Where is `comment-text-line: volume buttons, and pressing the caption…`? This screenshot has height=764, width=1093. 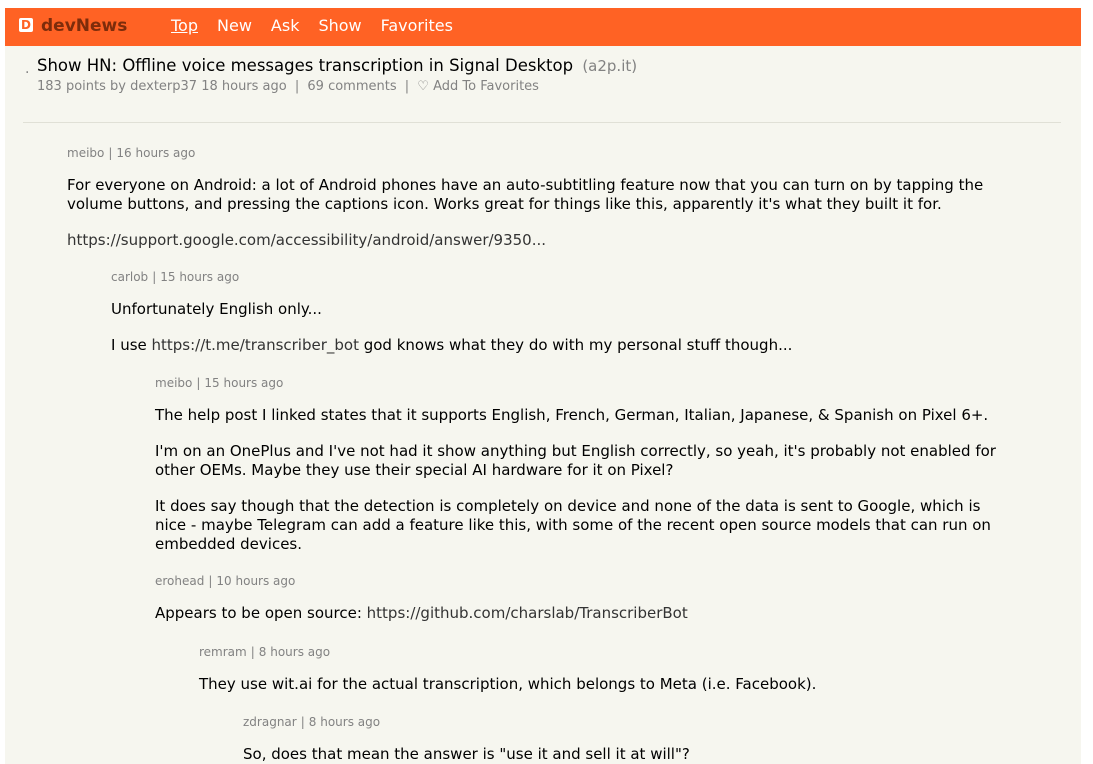
comment-text-line: volume buttons, and pressing the caption… is located at coordinates (504, 204).